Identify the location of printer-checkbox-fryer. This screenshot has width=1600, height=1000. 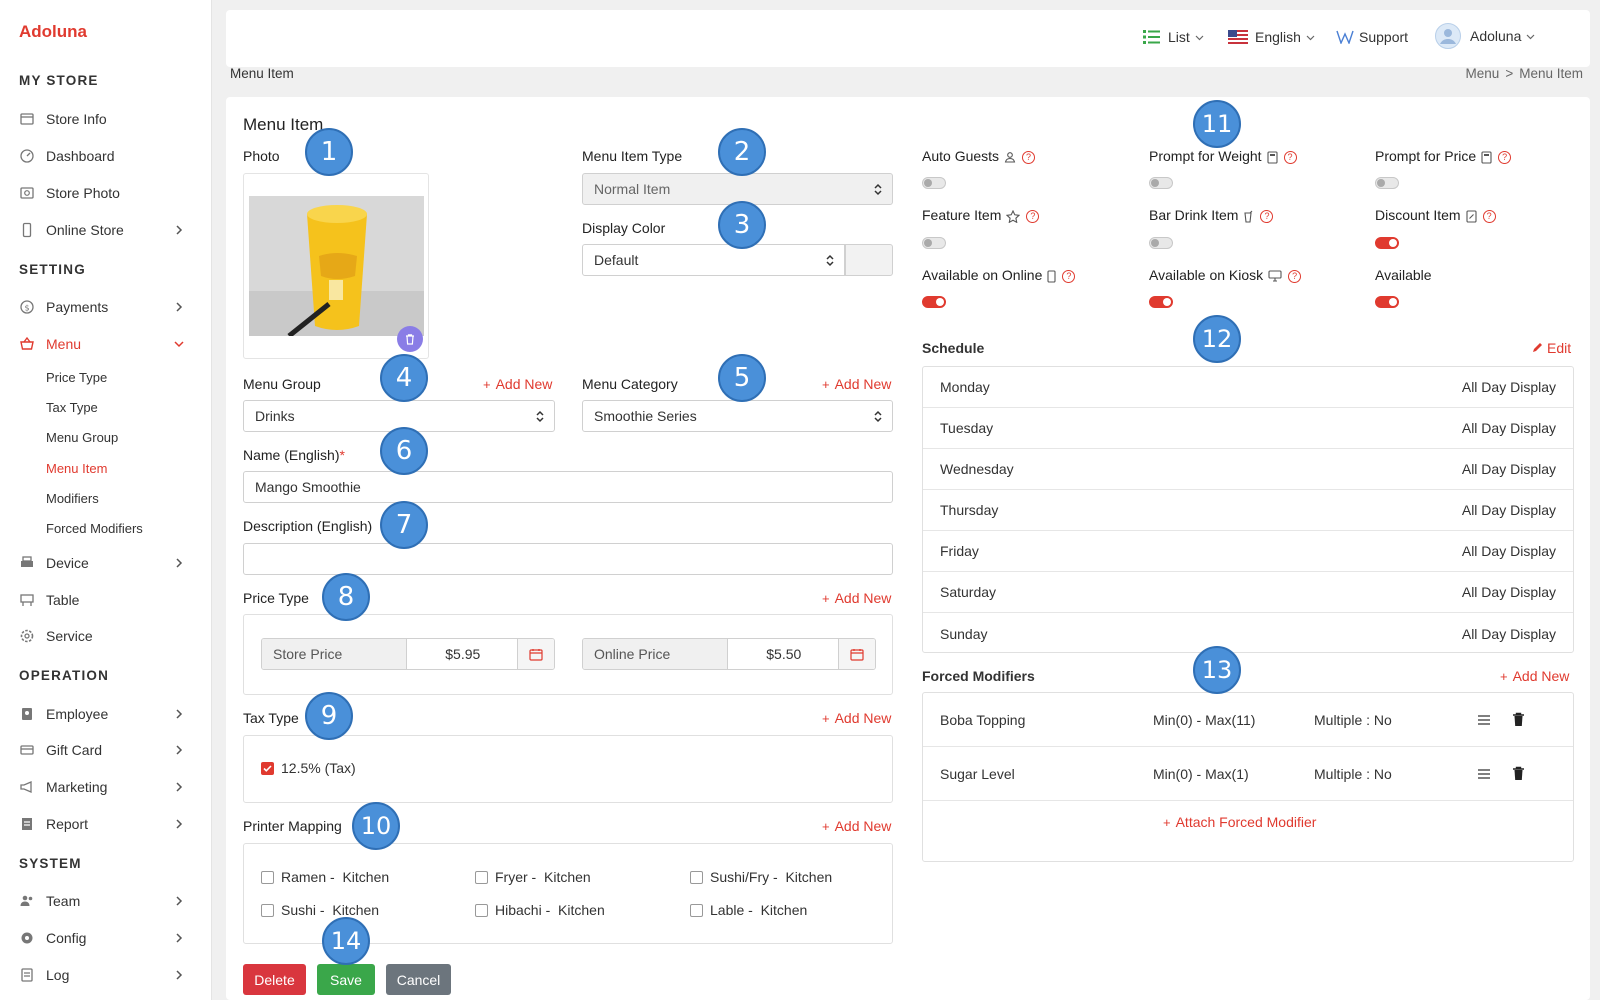
(481, 877).